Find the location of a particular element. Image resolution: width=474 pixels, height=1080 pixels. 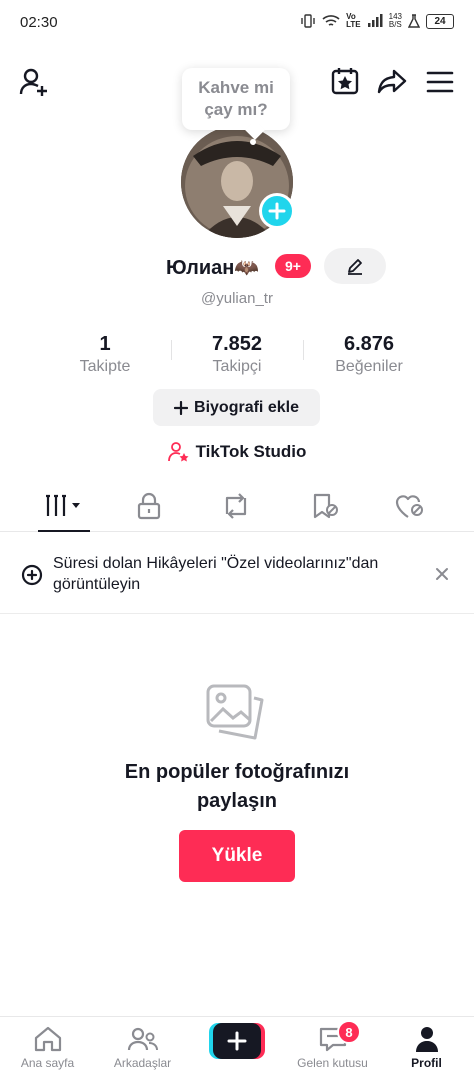

volte-icon: Vo LTE is located at coordinates (353, 20).